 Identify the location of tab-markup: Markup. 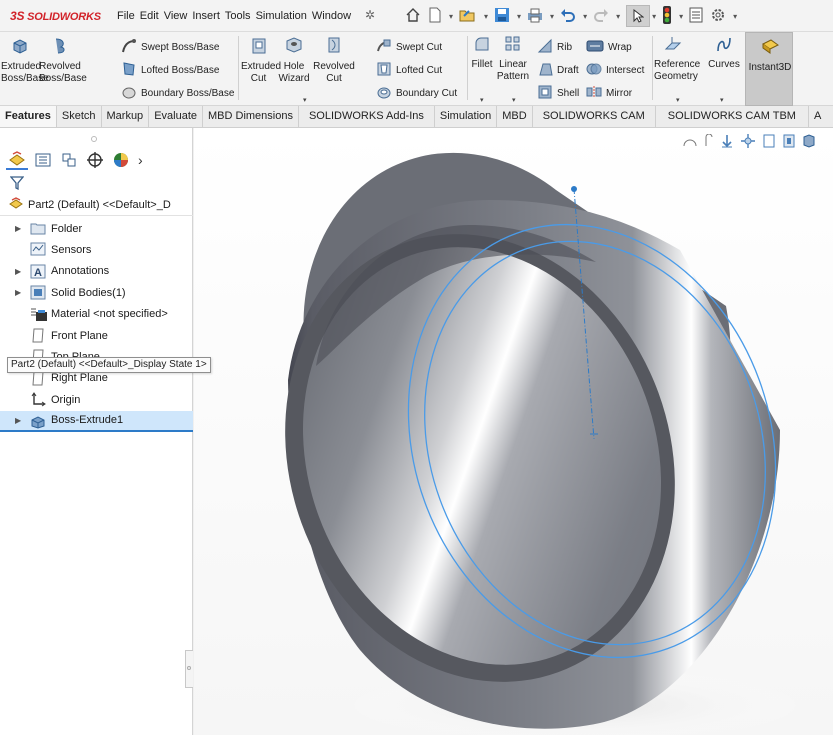
(126, 116).